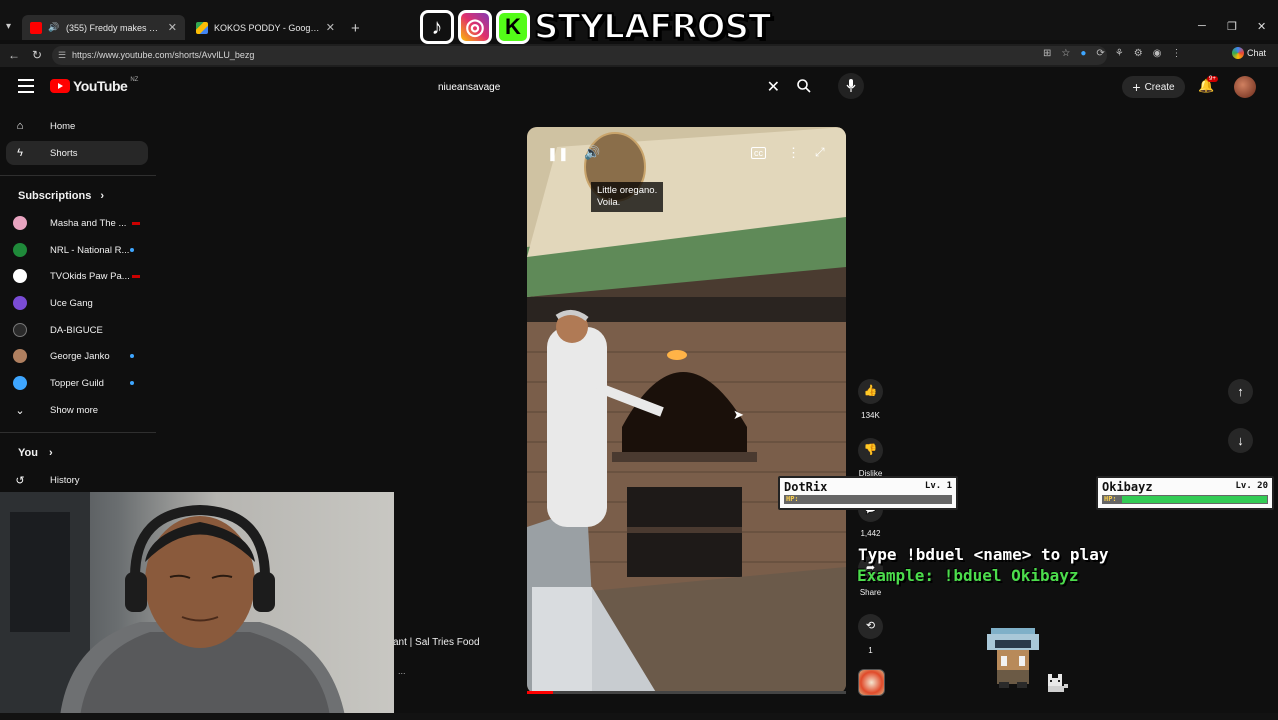  Describe the element at coordinates (804, 86) in the screenshot. I see `search-icon` at that location.